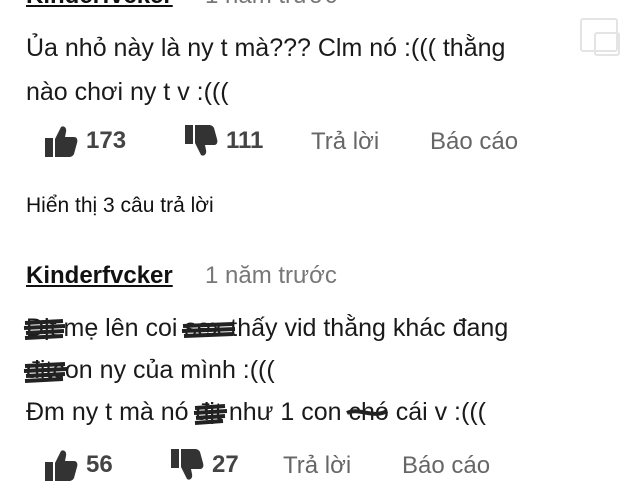 The image size is (640, 504). I want to click on reply-text-line: địt con ny của mình :(((, so click(149, 370).